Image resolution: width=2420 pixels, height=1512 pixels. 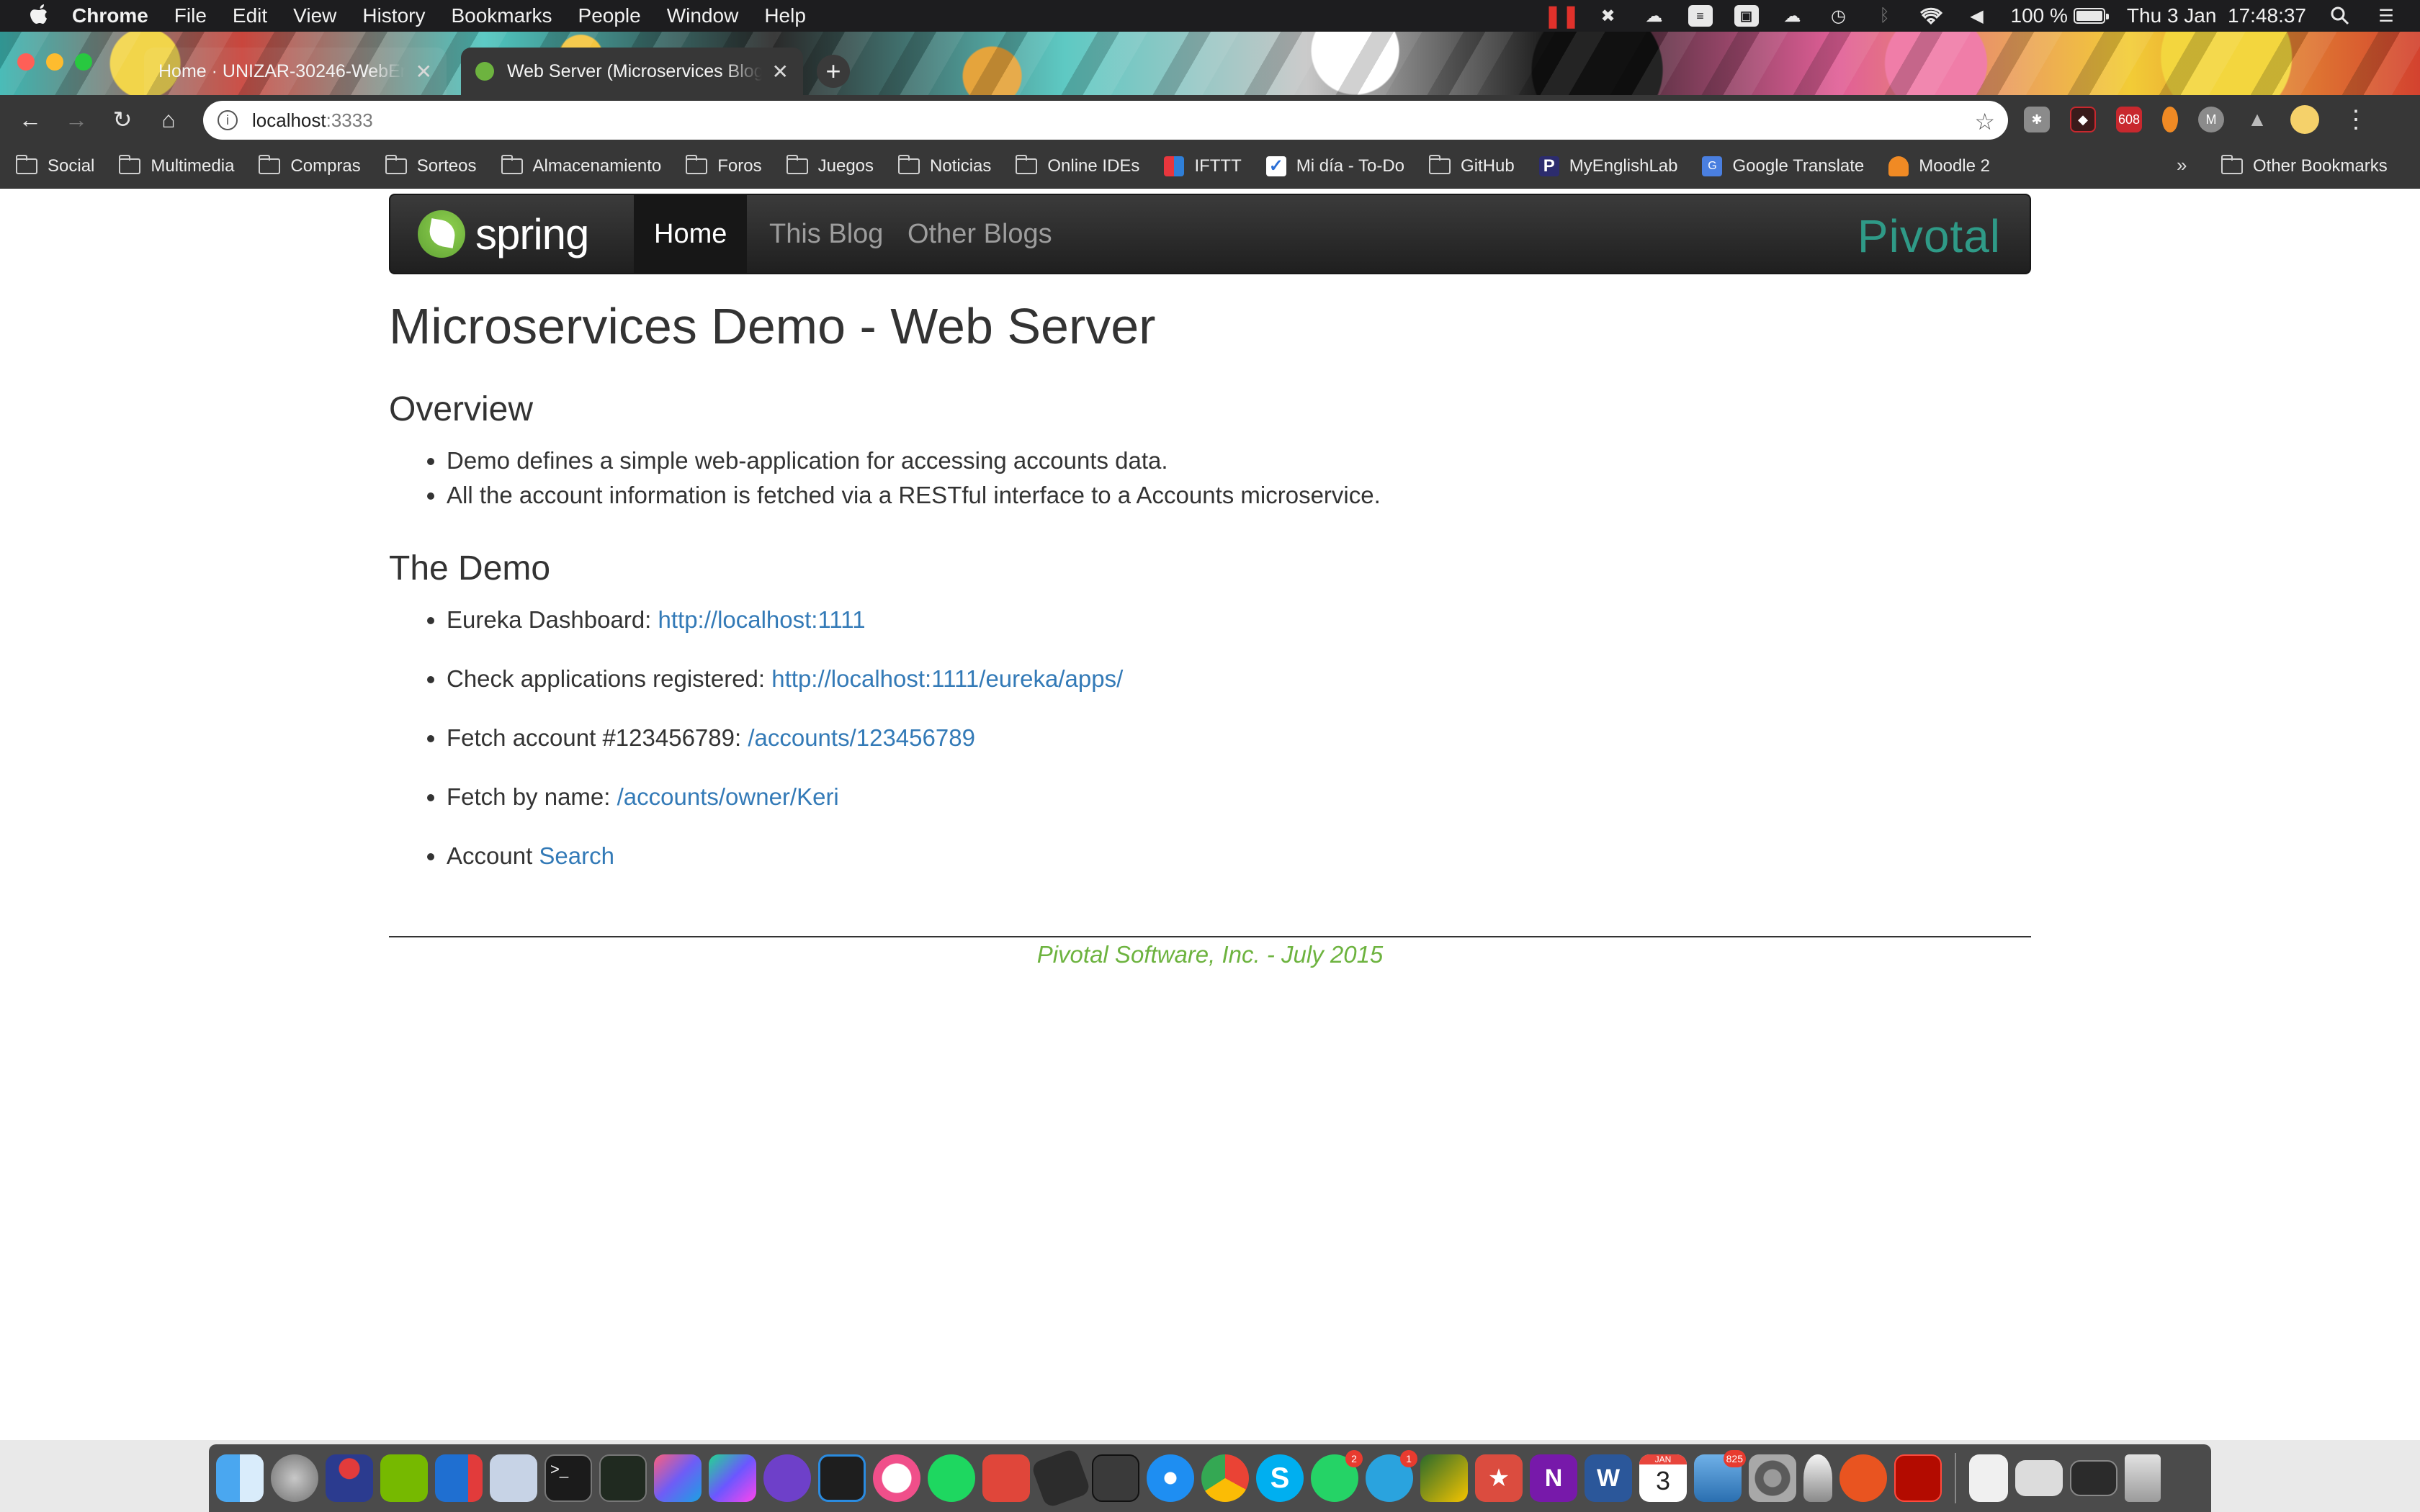 What do you see at coordinates (762, 619) in the screenshot?
I see `eureka-dashboard-link: http://localhost:1111` at bounding box center [762, 619].